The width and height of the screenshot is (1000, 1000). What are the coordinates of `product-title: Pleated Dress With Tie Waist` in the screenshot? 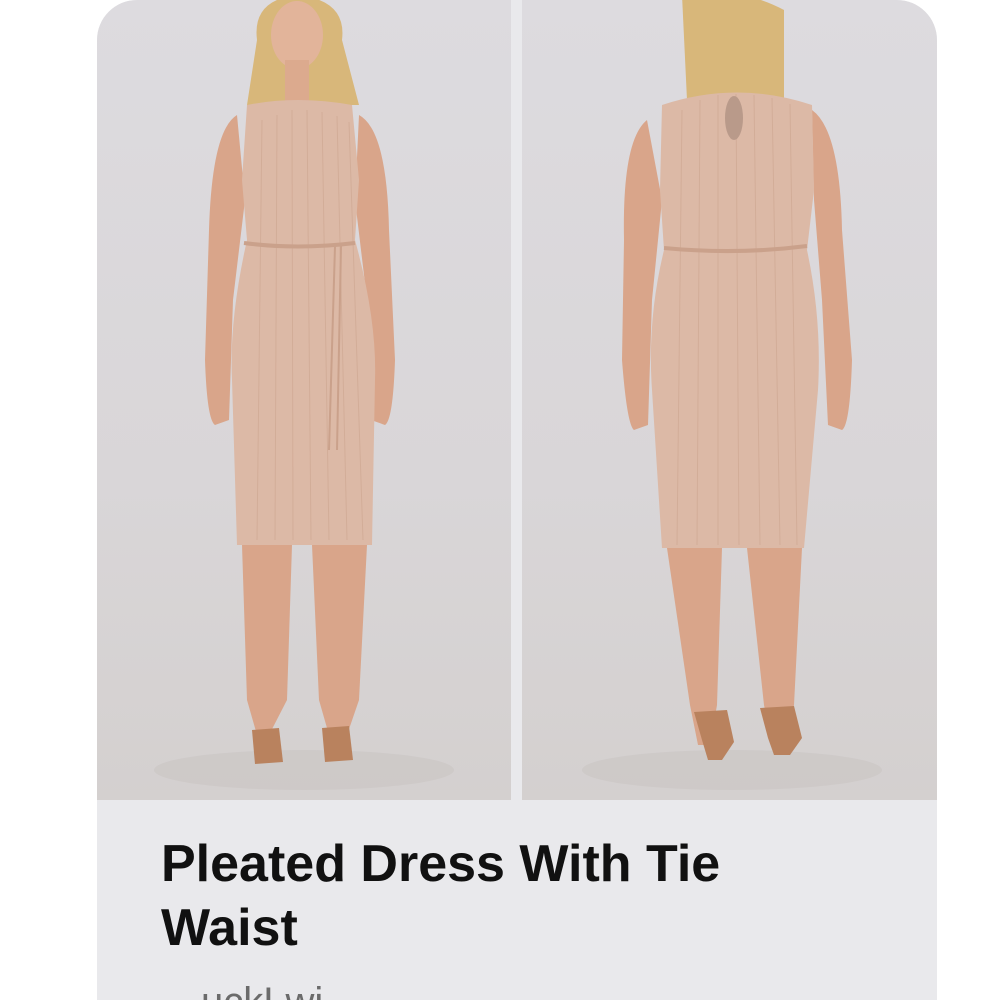 It's located at (511, 896).